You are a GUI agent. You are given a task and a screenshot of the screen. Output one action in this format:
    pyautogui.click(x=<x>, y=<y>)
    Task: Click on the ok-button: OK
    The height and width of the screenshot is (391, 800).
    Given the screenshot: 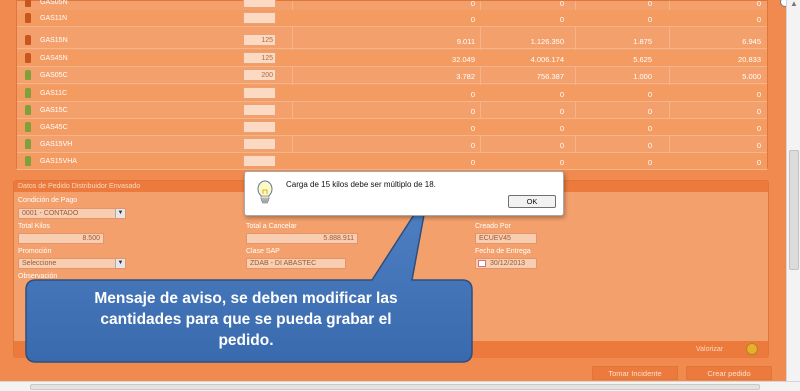 What is the action you would take?
    pyautogui.click(x=532, y=201)
    